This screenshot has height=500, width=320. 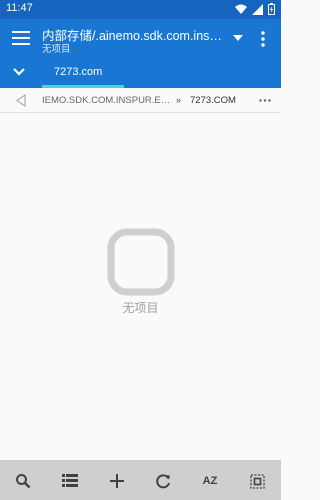 I want to click on select-all-icon, so click(x=257, y=481).